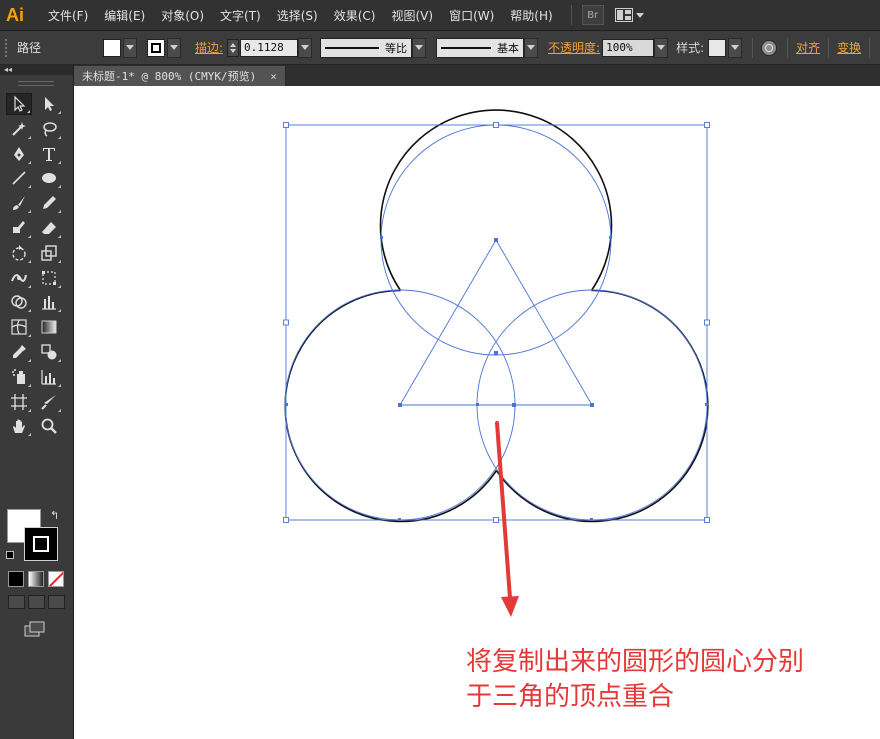 This screenshot has height=739, width=880. Describe the element at coordinates (269, 47) in the screenshot. I see `stroke-weight-input: 0.1128` at that location.